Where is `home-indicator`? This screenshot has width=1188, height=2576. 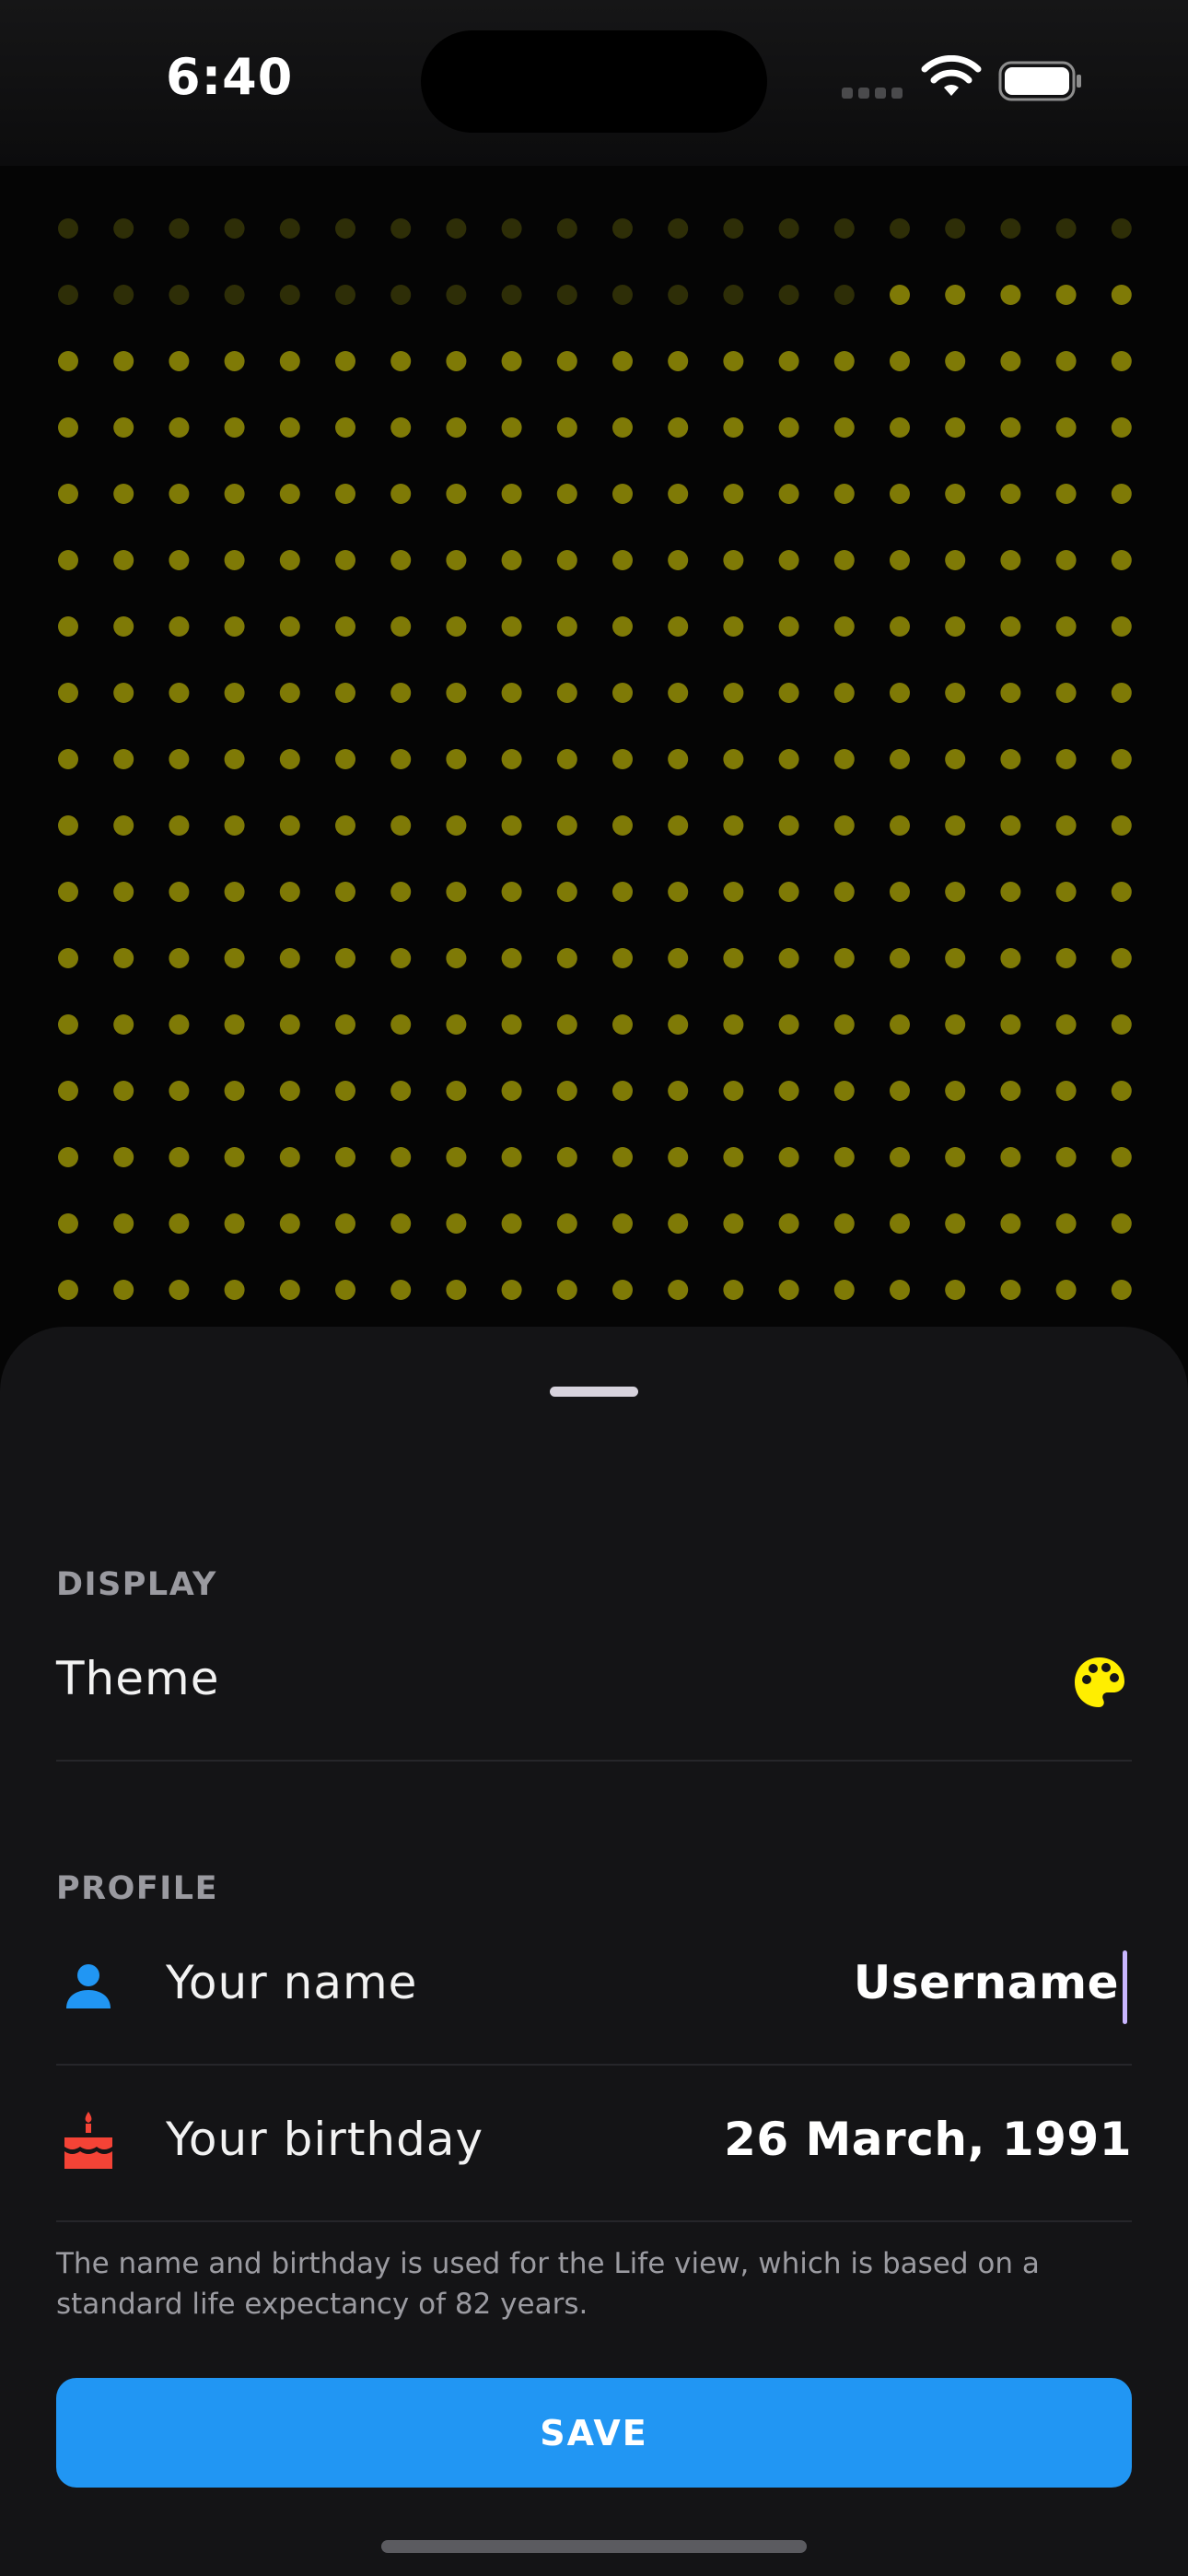
home-indicator is located at coordinates (594, 2546).